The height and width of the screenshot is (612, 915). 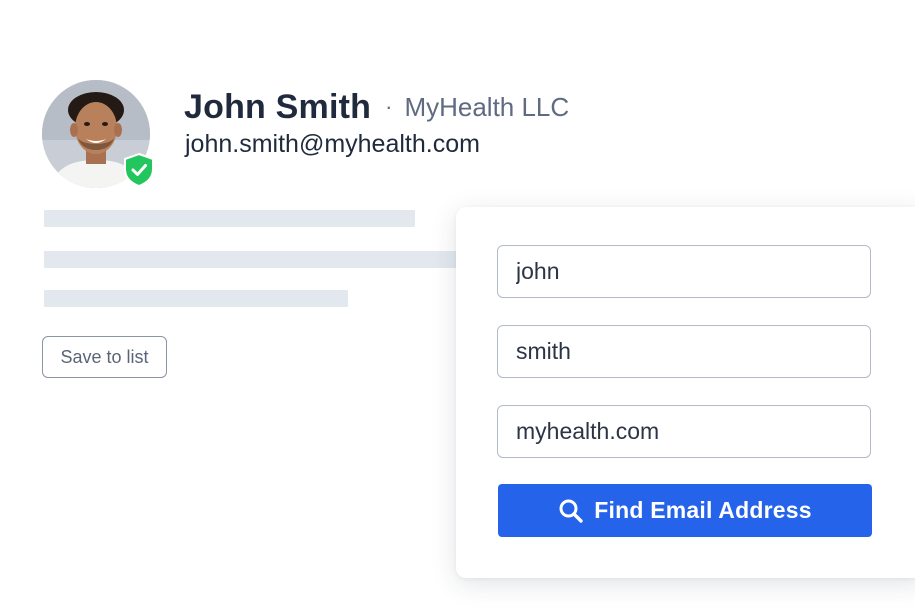 What do you see at coordinates (139, 170) in the screenshot?
I see `shield-check-icon` at bounding box center [139, 170].